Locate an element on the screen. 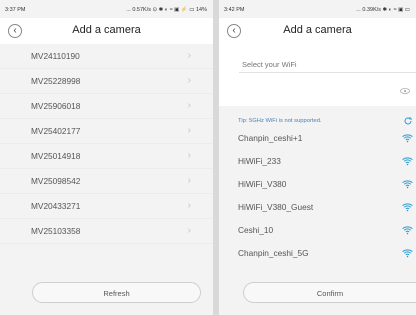  camera-id: MV25014918 is located at coordinates (56, 156).